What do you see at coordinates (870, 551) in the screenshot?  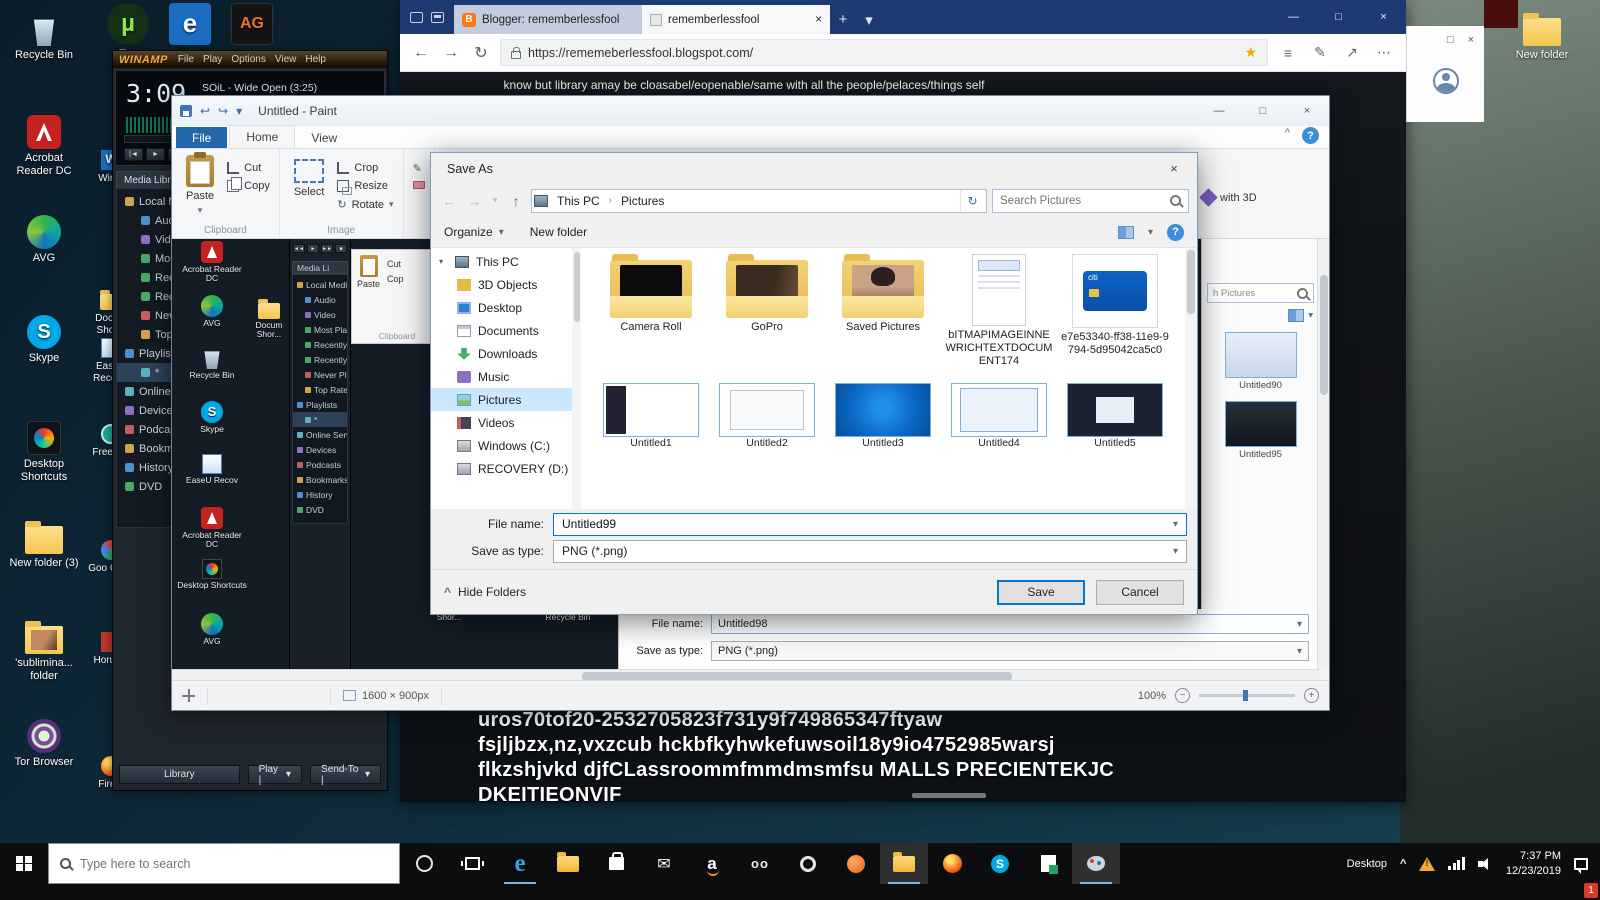 I see `save-type-select: PNG (*.png) ▾` at bounding box center [870, 551].